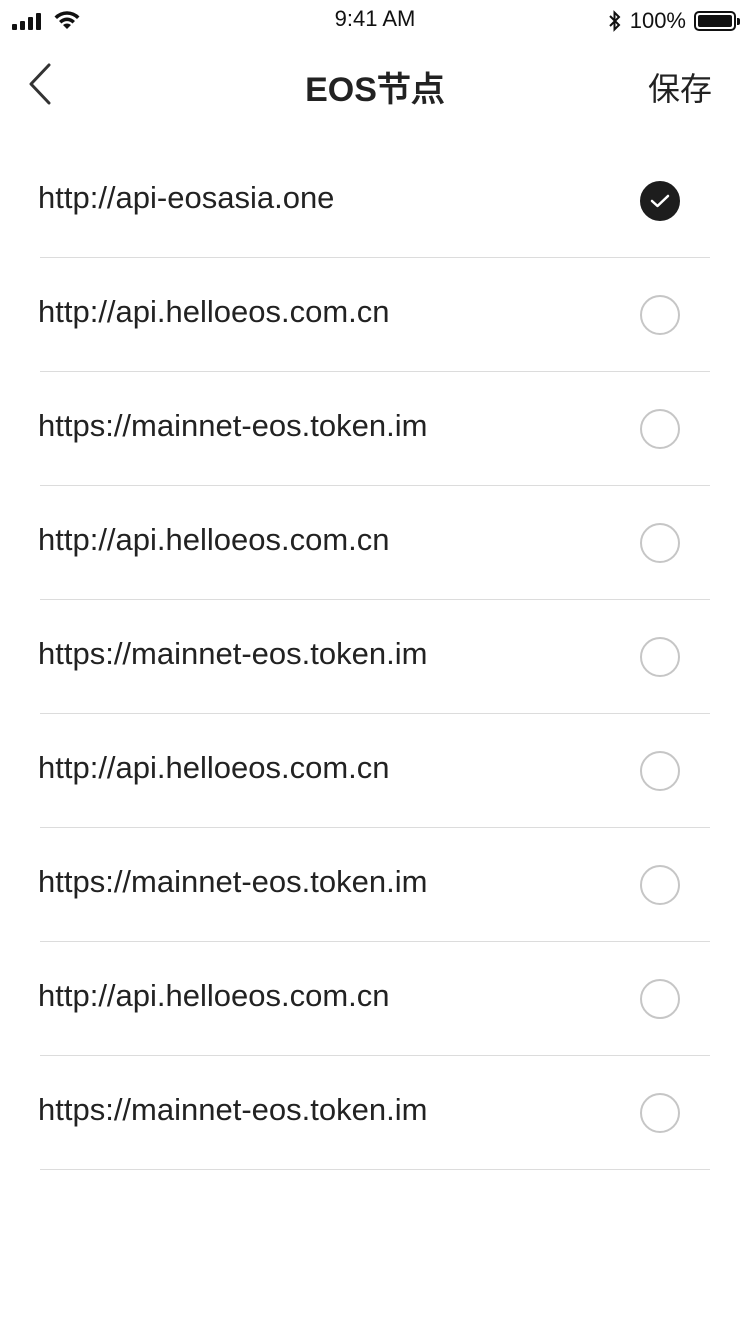  I want to click on bluetooth-icon, so click(615, 21).